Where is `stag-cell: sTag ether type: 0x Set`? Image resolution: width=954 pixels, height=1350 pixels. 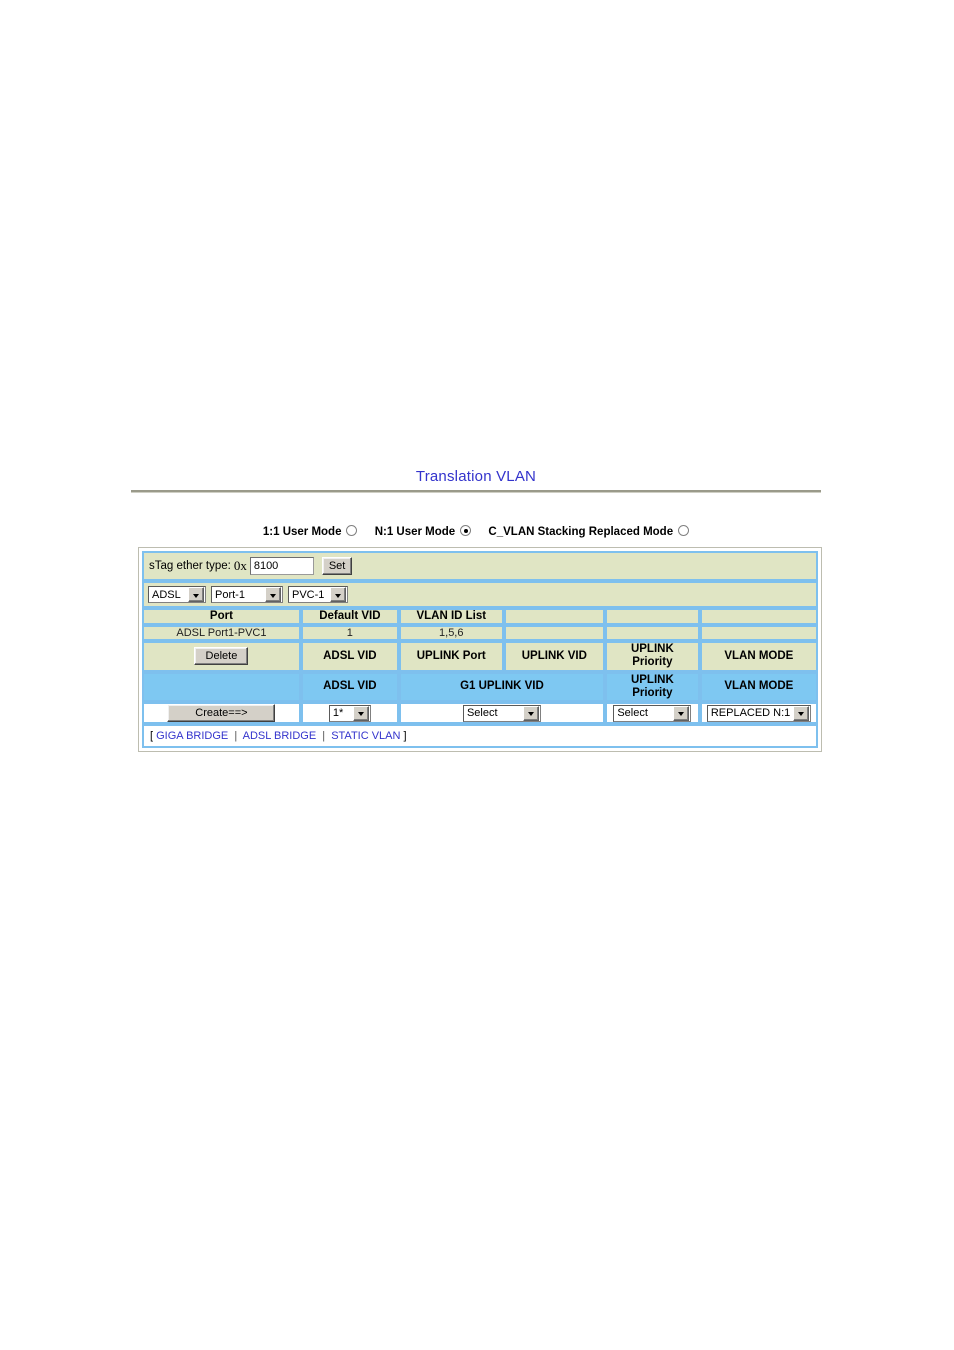 stag-cell: sTag ether type: 0x Set is located at coordinates (480, 566).